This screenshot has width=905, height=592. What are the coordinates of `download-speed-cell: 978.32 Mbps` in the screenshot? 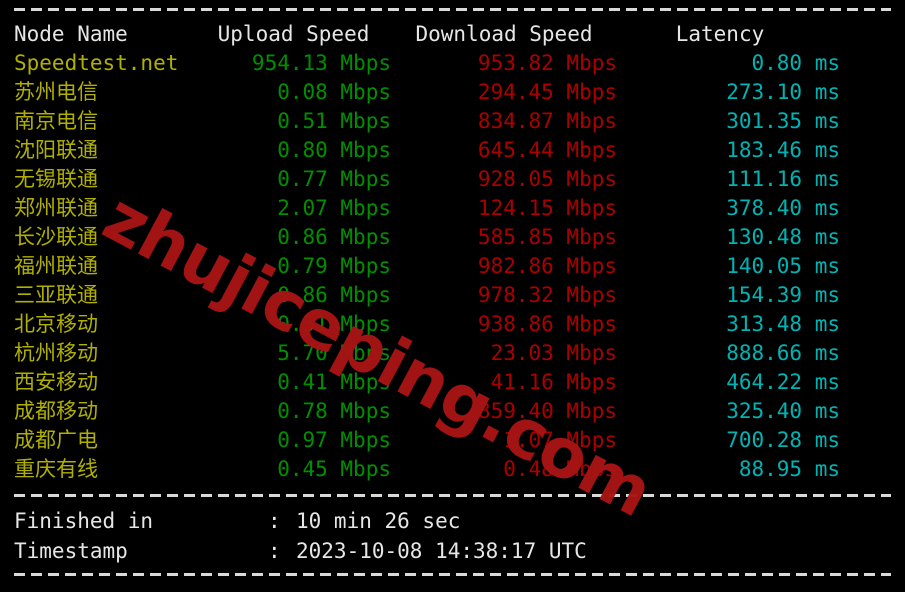 It's located at (547, 295).